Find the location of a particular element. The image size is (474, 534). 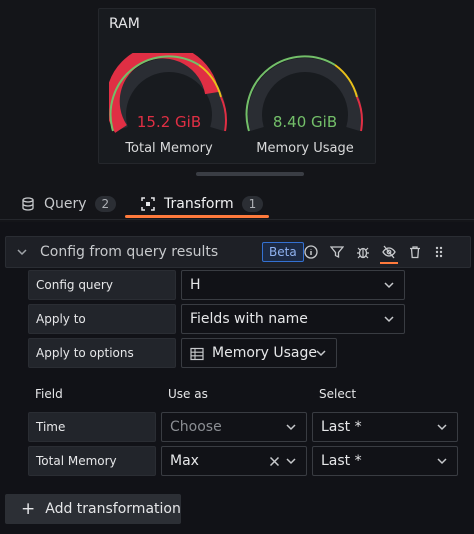

apply-to-options-select: Memory Usage is located at coordinates (259, 353).